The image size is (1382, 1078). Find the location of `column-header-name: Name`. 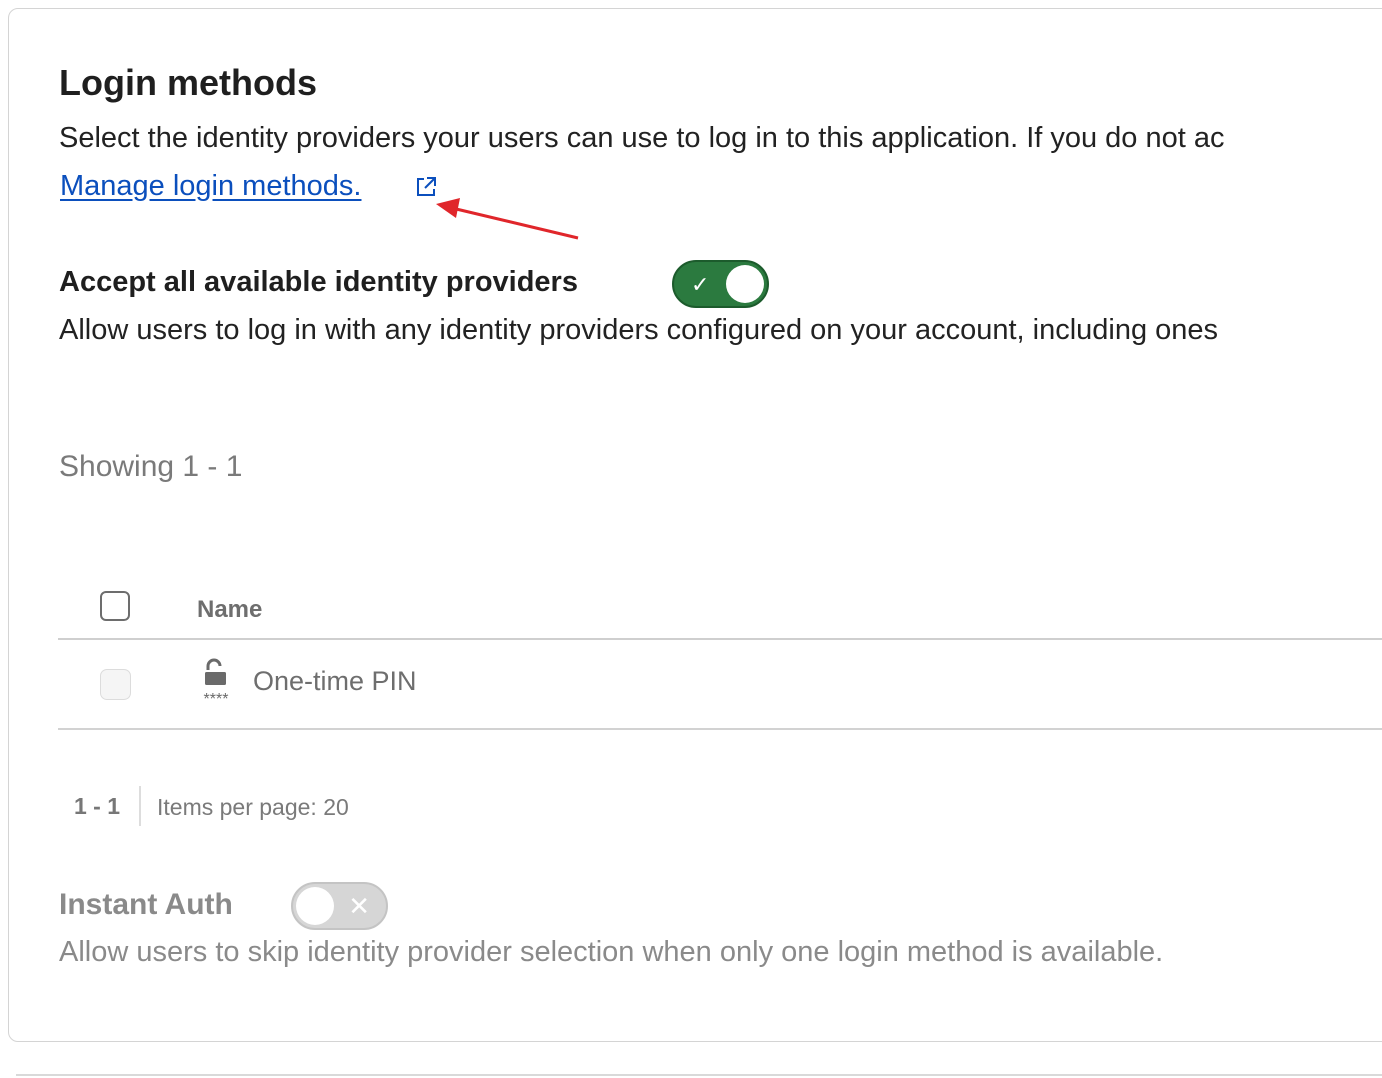

column-header-name: Name is located at coordinates (229, 610).